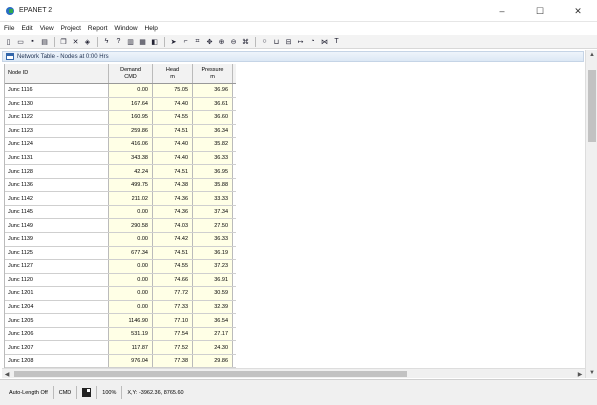 The height and width of the screenshot is (405, 597). I want to click on head-cell: 77.33, so click(173, 307).